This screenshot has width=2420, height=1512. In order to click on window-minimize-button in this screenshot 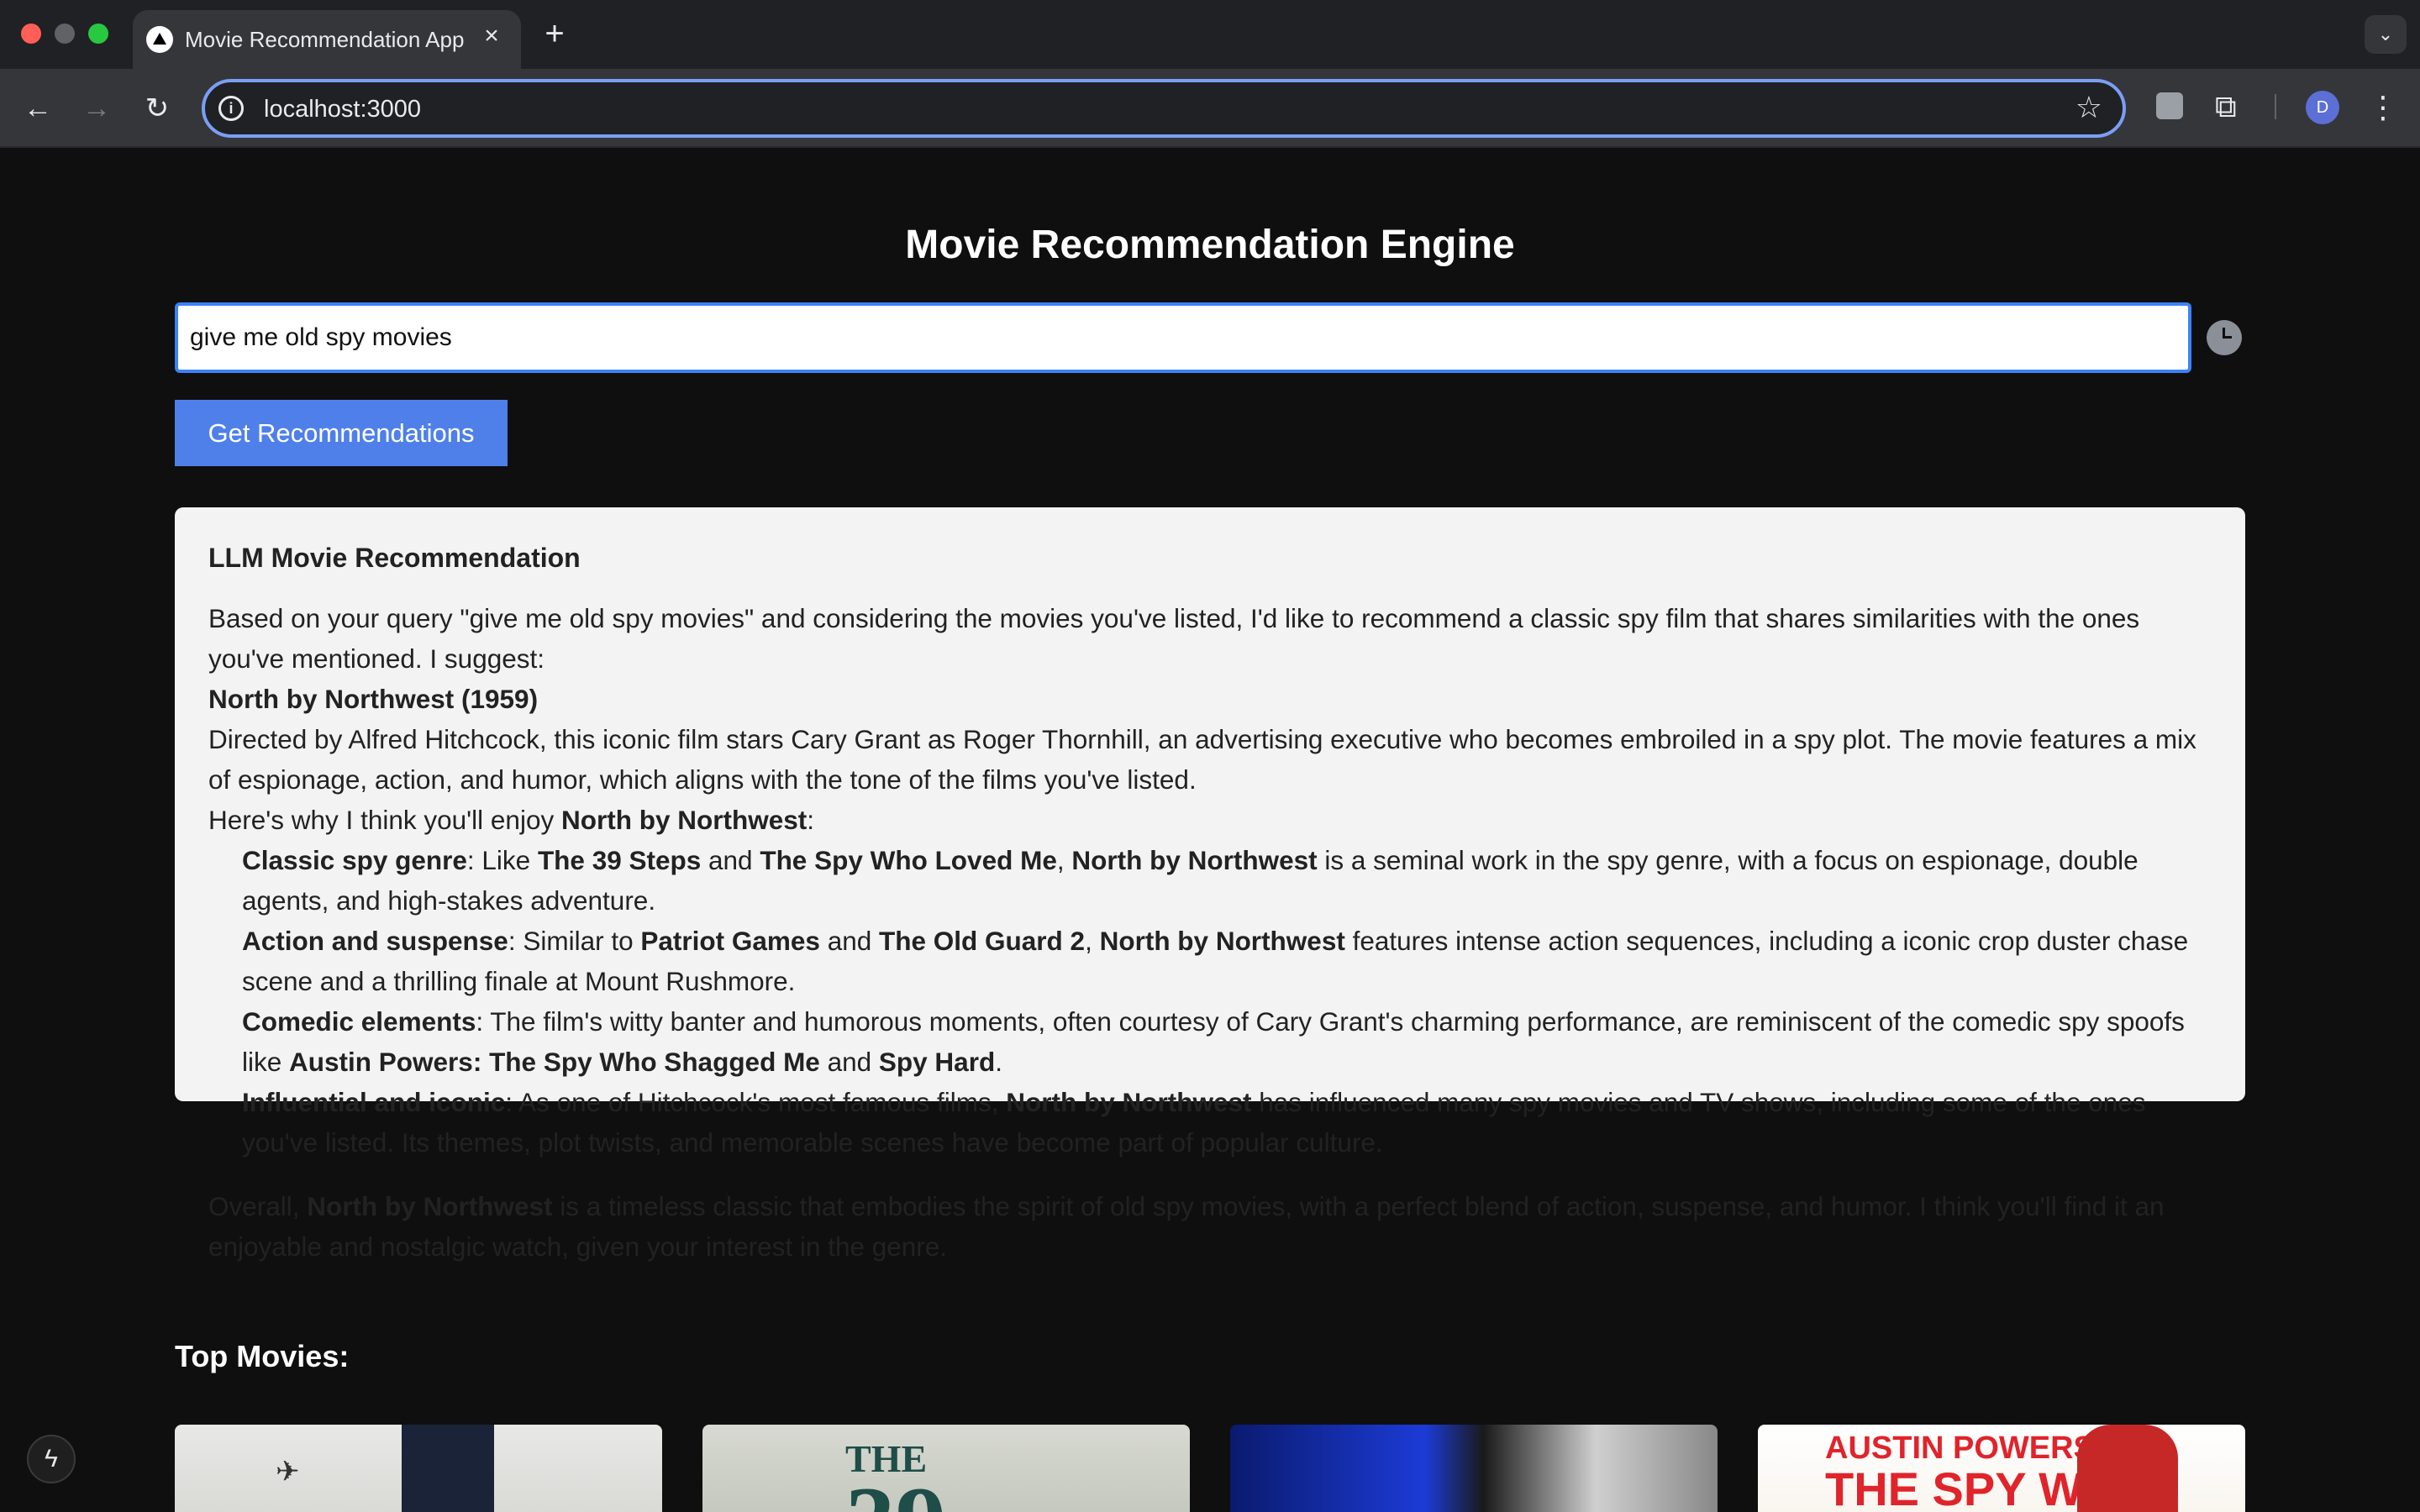, I will do `click(65, 34)`.